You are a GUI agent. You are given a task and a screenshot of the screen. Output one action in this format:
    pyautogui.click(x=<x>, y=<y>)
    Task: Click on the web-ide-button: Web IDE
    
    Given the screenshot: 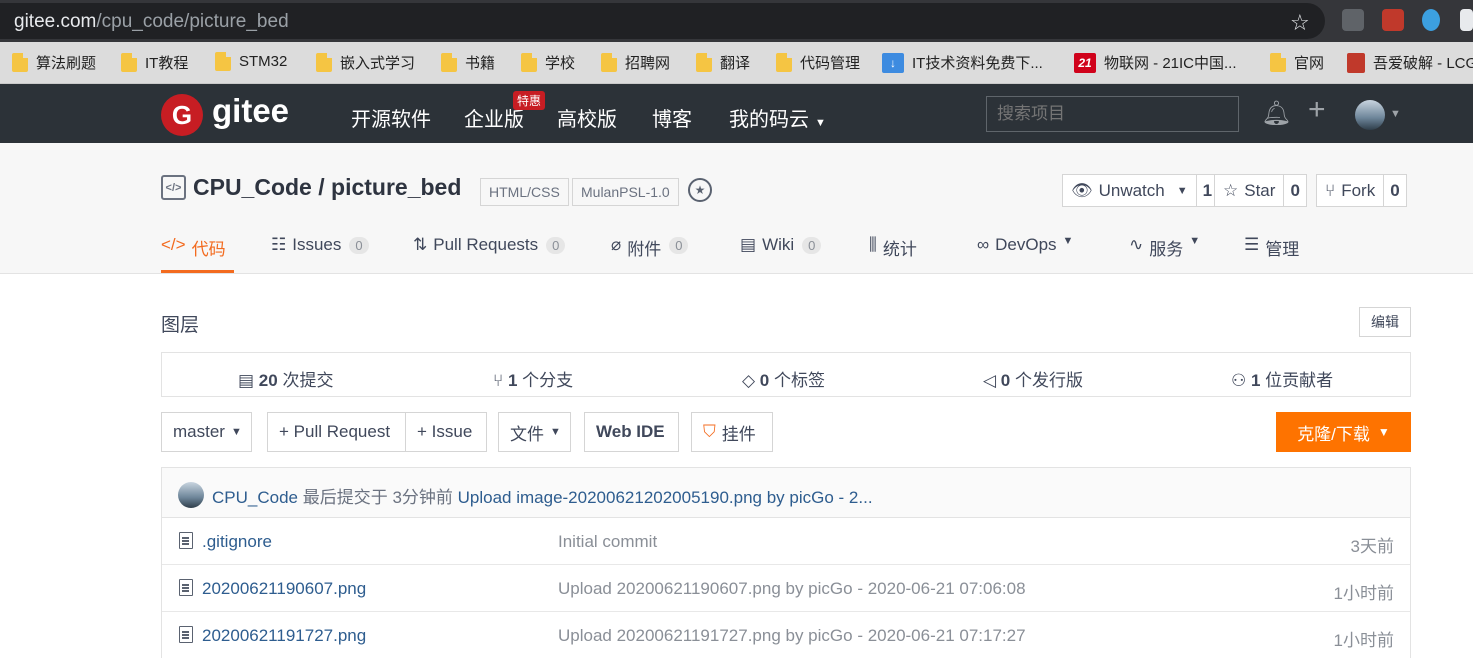 What is the action you would take?
    pyautogui.click(x=631, y=432)
    